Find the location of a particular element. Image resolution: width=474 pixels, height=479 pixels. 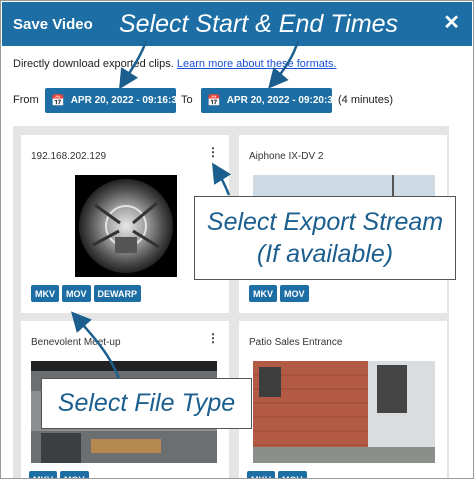

file-type-buttons: MKV MOV DEWARP is located at coordinates (86, 293).